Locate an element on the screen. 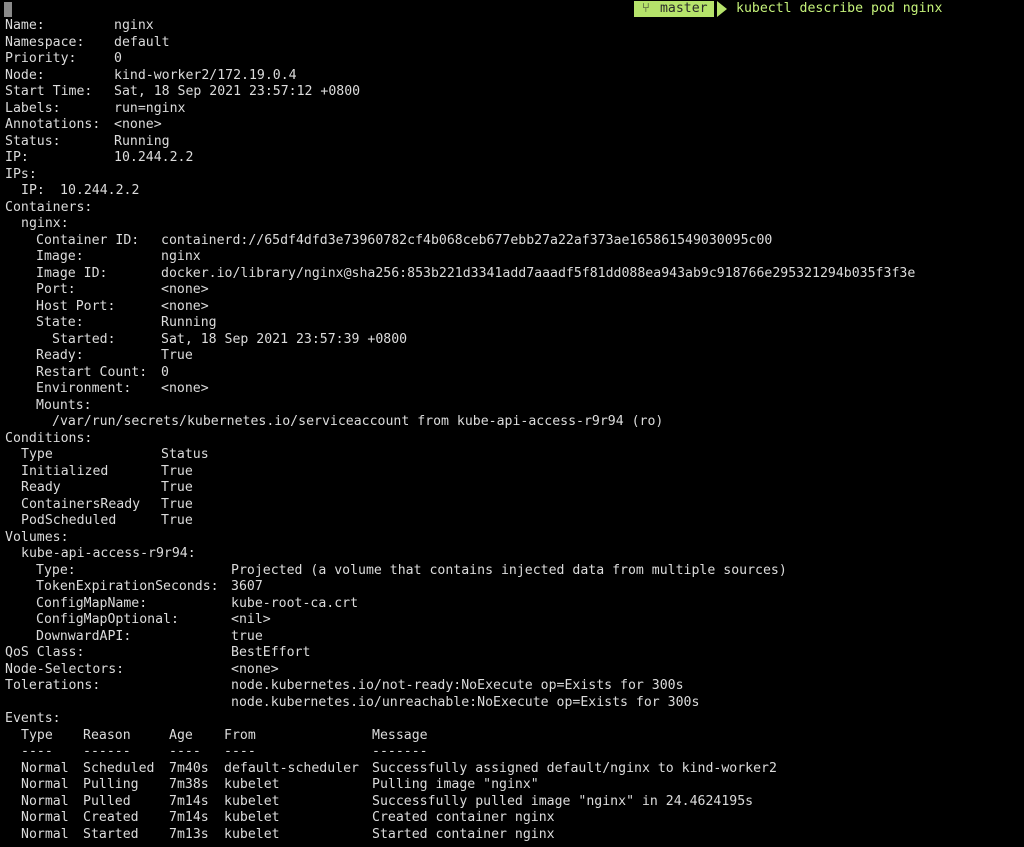 This screenshot has width=1024, height=847. field-qos-class: QoS Class: BestEffort is located at coordinates (460, 653).